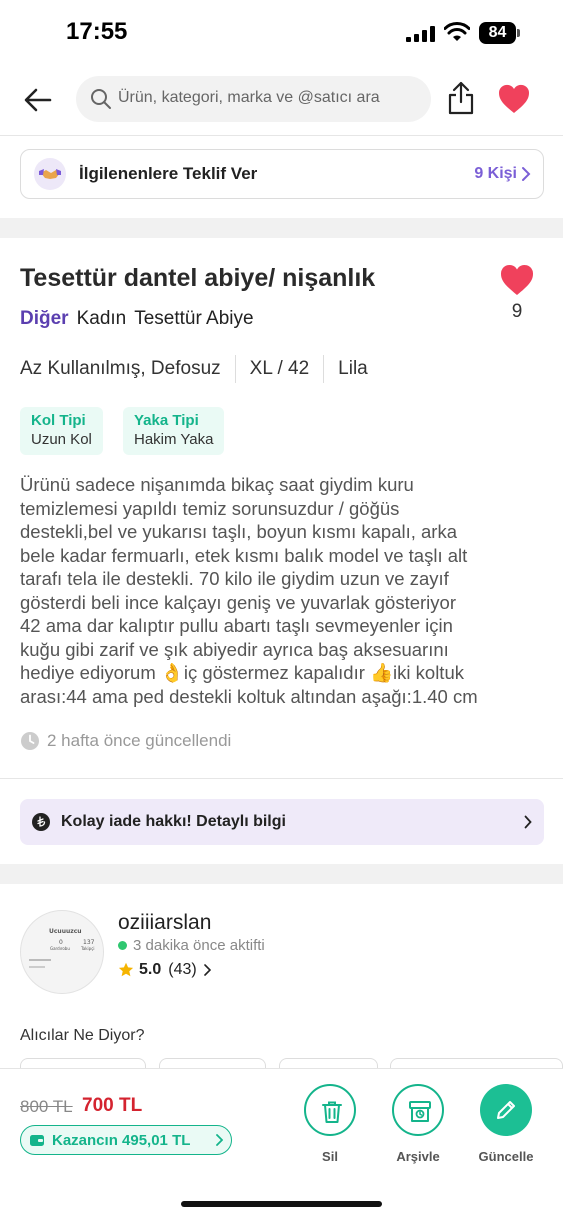  Describe the element at coordinates (41, 822) in the screenshot. I see `lira-coin-icon` at that location.